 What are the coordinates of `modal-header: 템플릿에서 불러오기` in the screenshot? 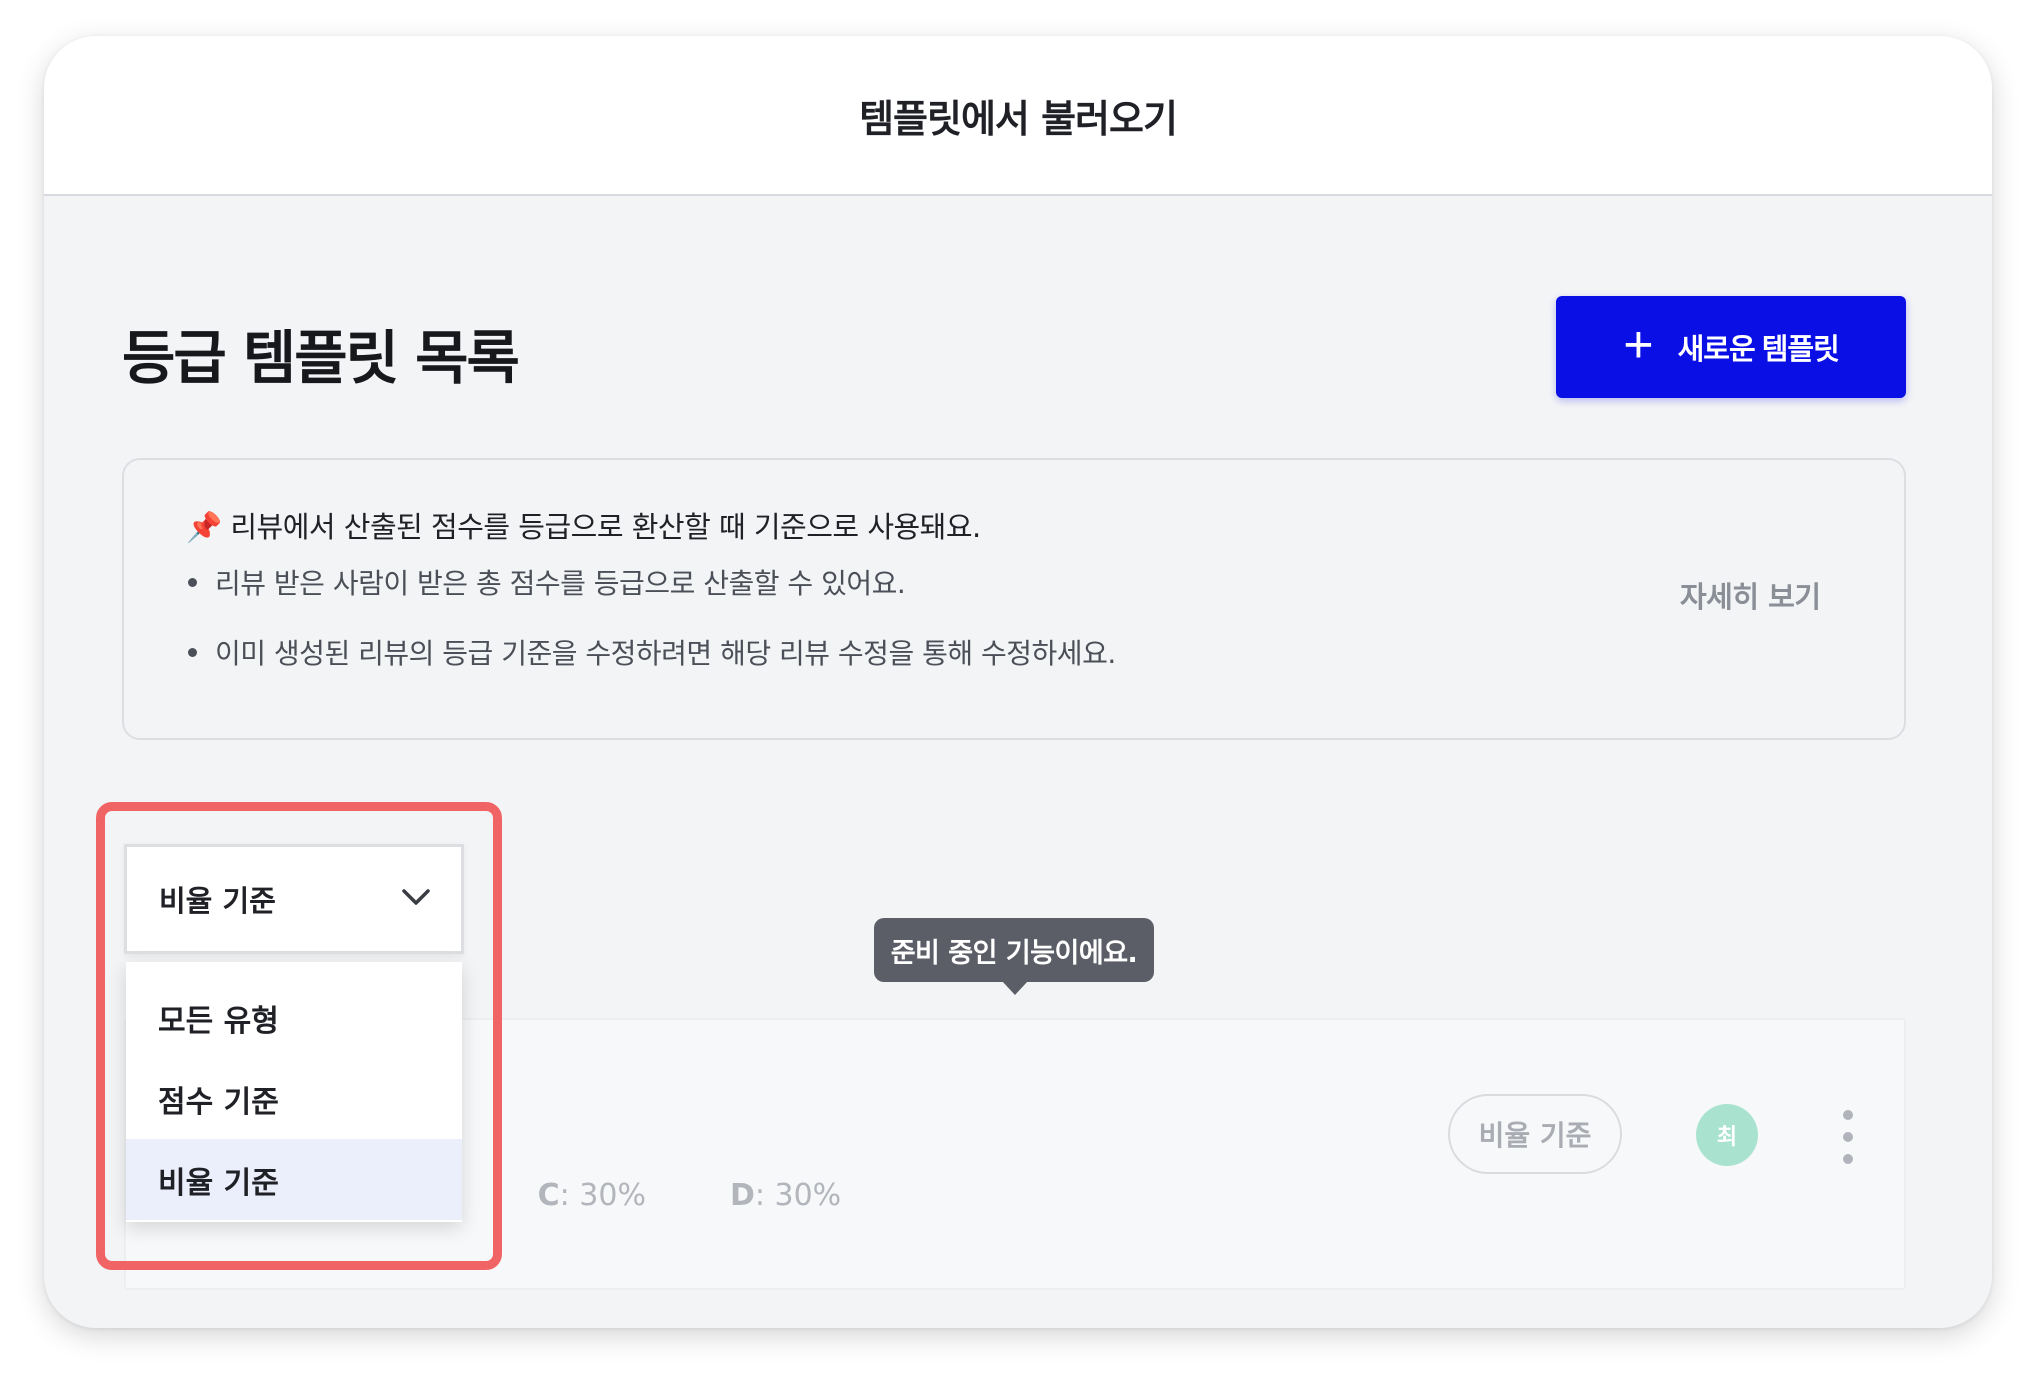 It's located at (1018, 116).